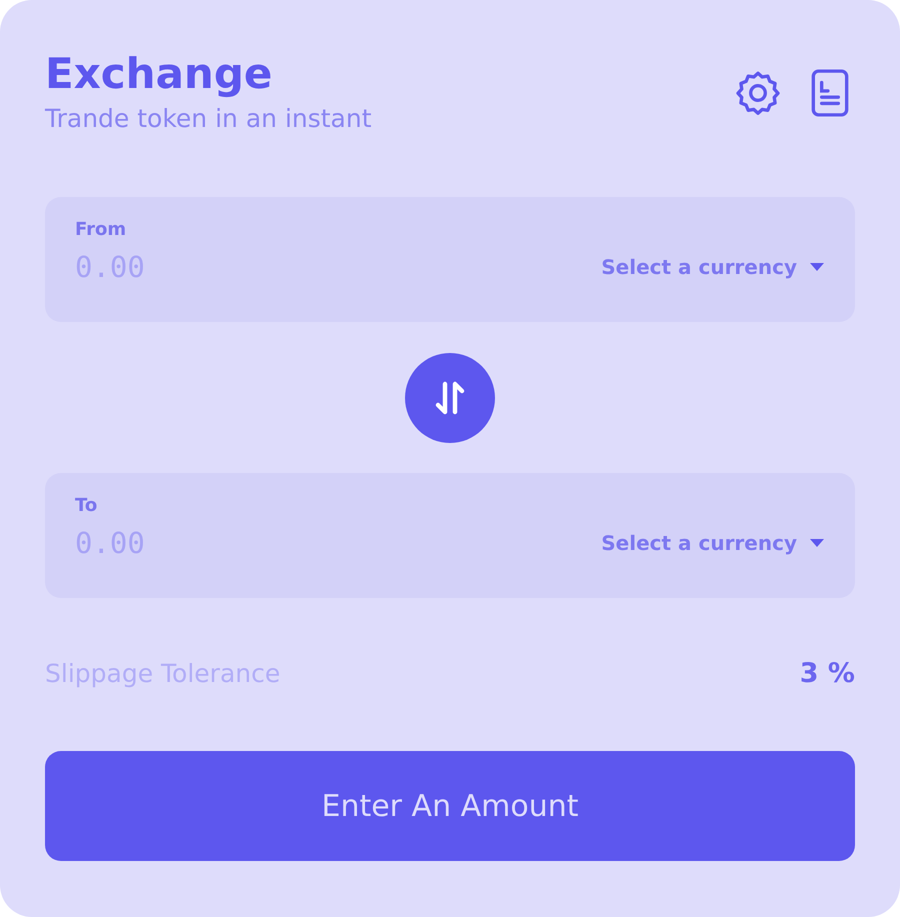  Describe the element at coordinates (208, 118) in the screenshot. I see `card-subtitle: Trande token in an instant` at that location.